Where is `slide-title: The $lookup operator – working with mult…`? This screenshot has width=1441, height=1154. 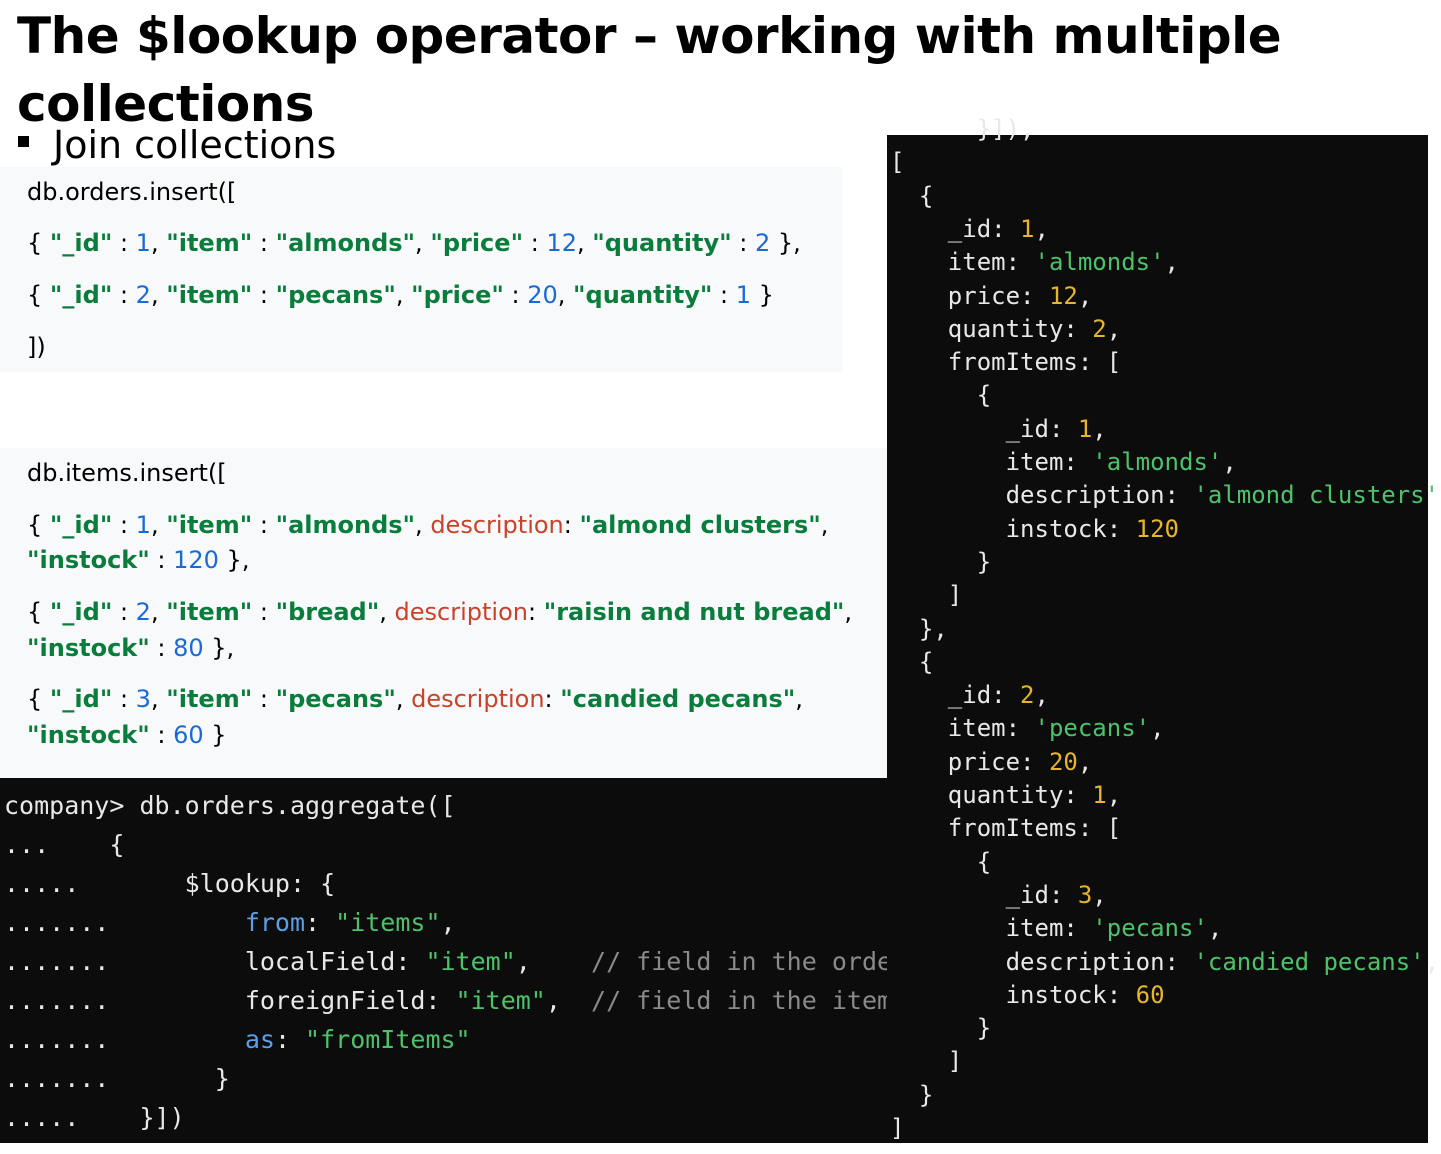 slide-title: The $lookup operator – working with mult… is located at coordinates (649, 70).